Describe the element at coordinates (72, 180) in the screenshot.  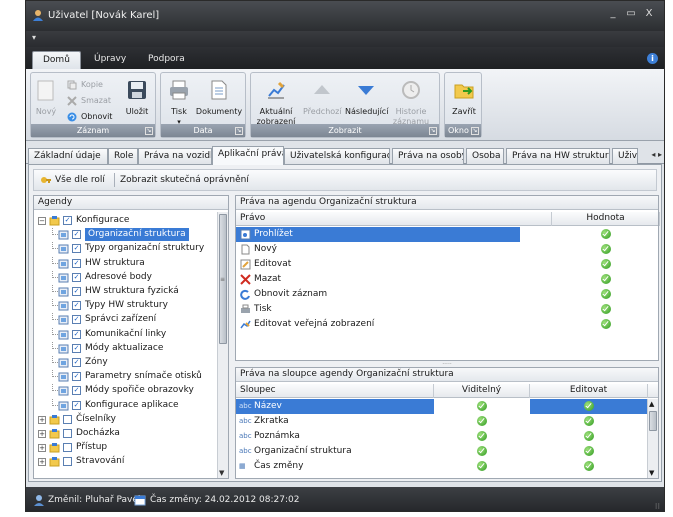
I see `all-by-roles-button: Vše dle rolí` at that location.